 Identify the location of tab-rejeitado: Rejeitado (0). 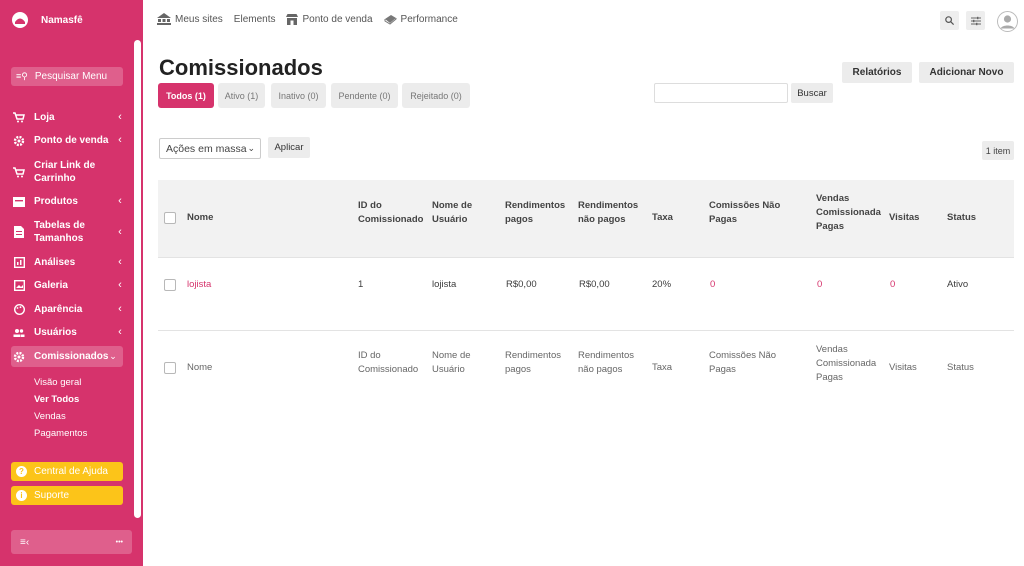
(436, 95).